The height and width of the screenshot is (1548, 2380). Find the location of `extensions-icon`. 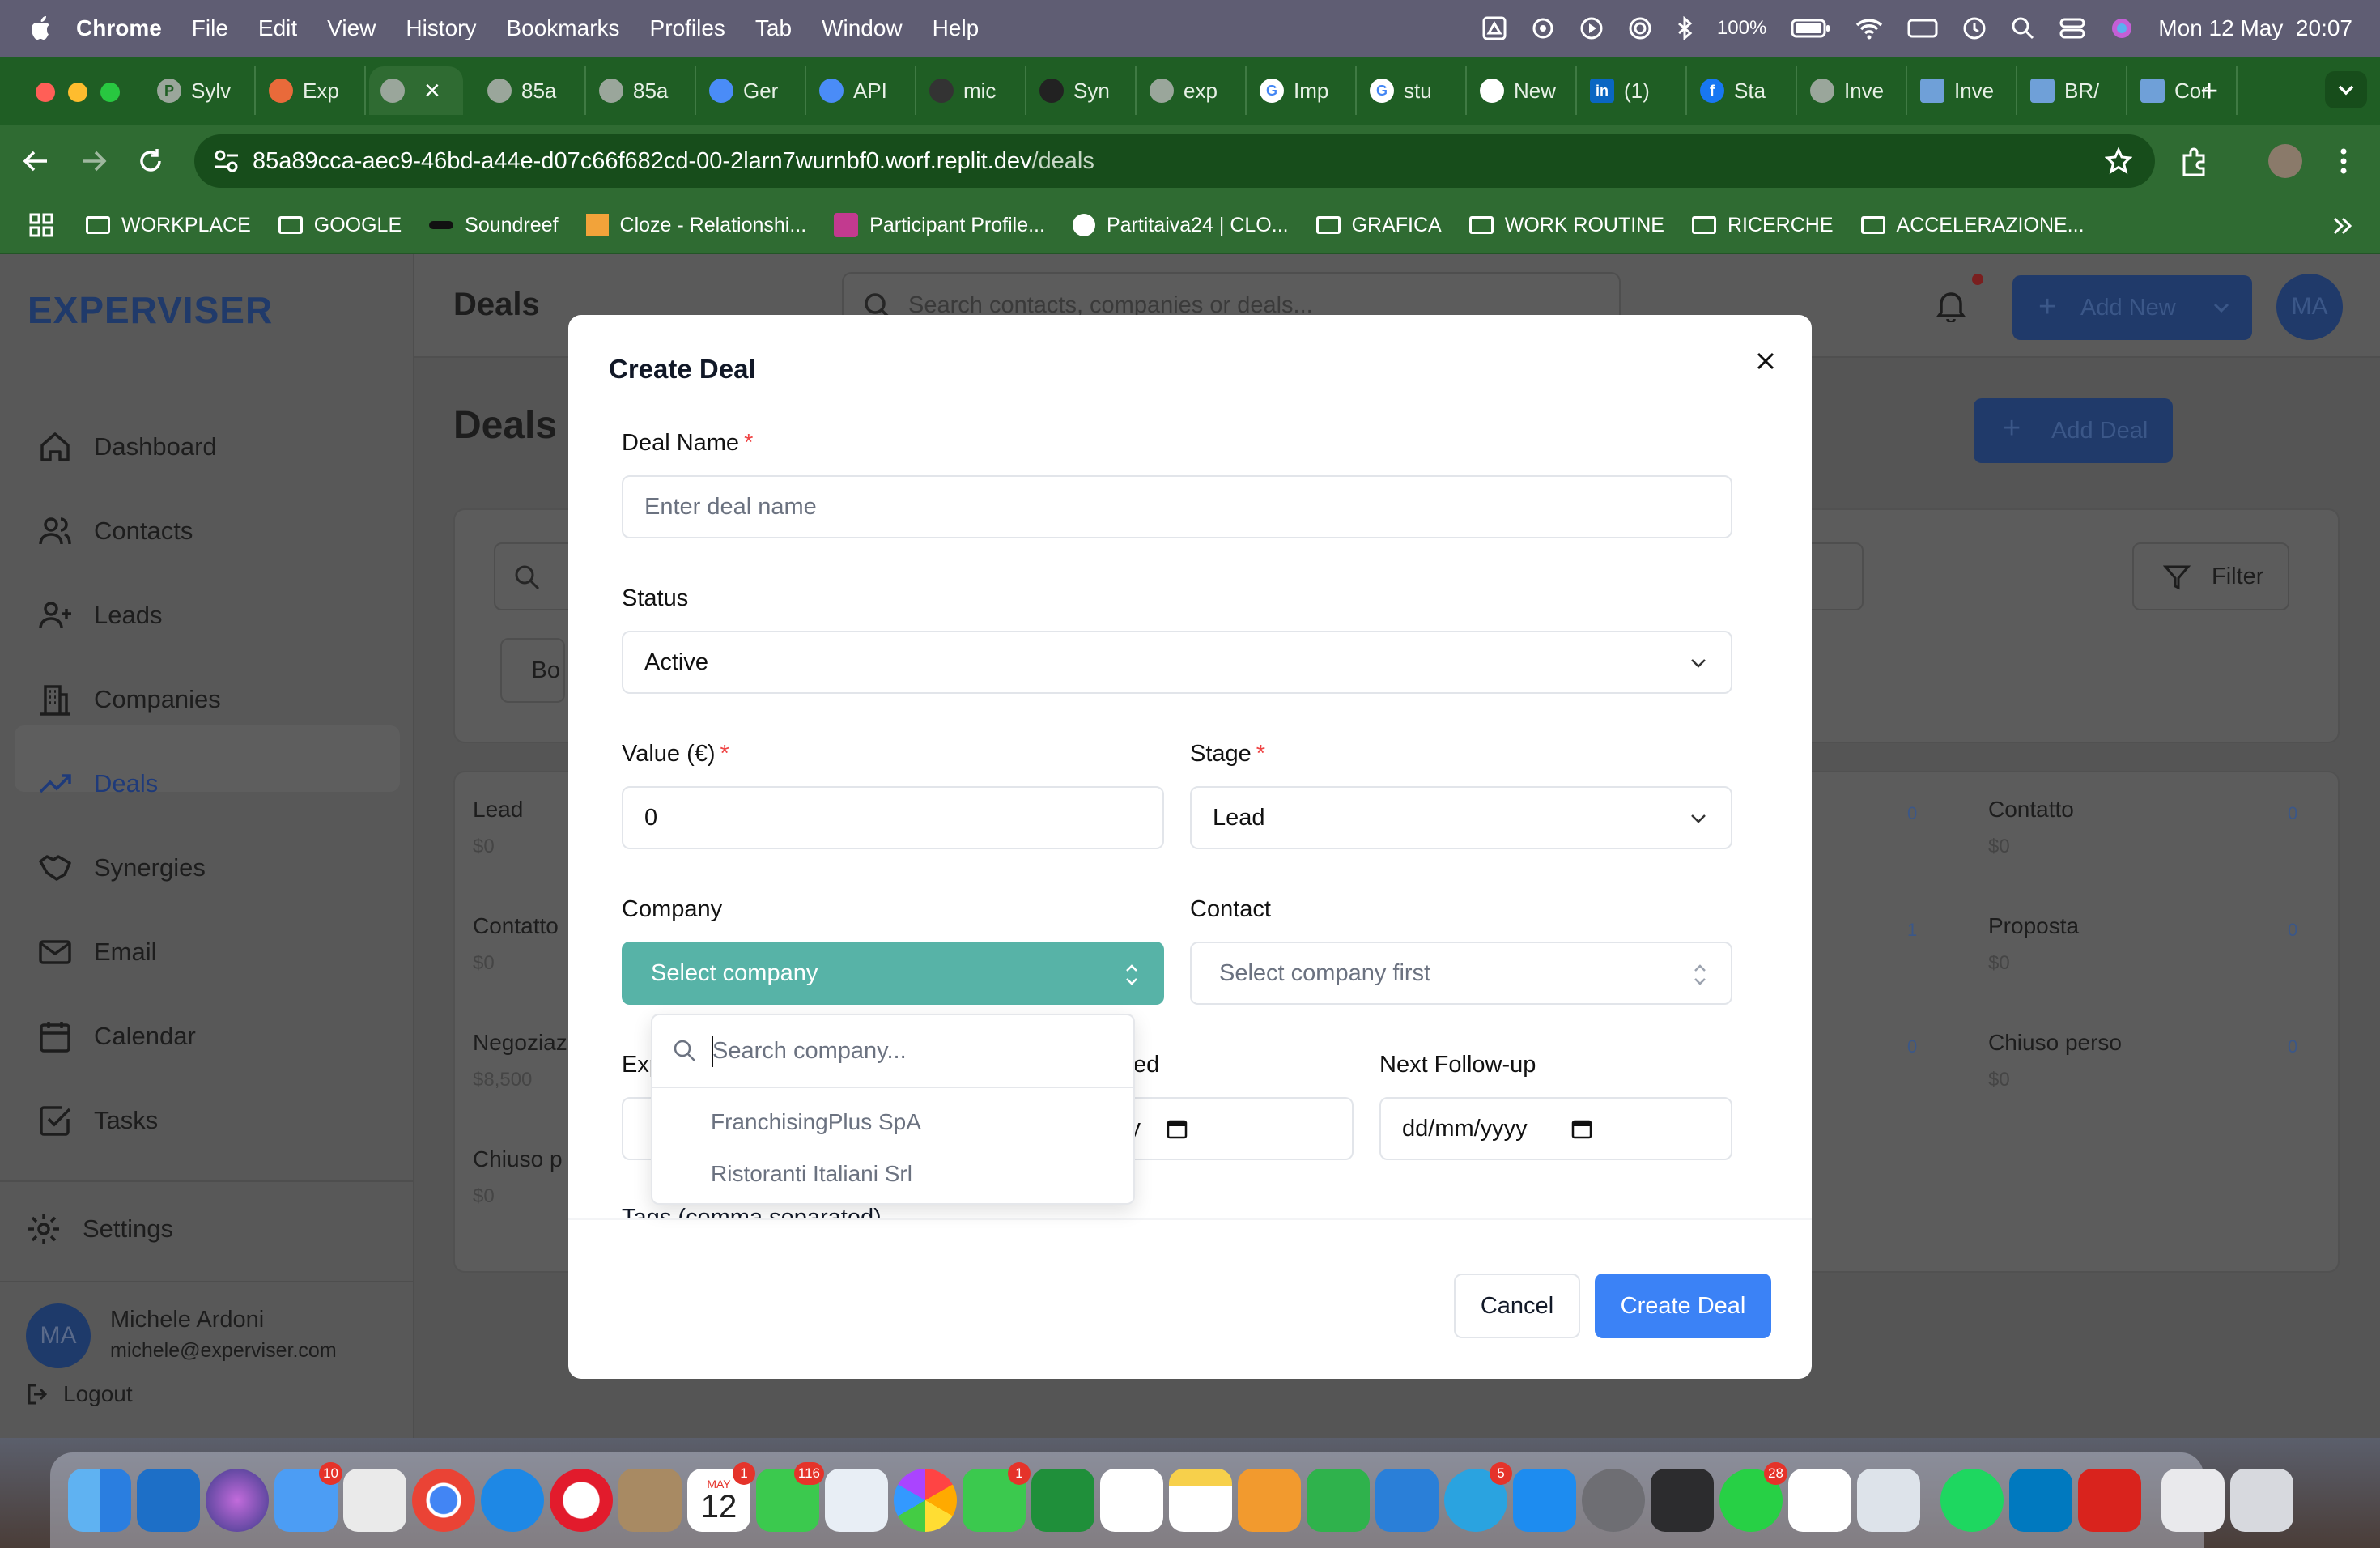

extensions-icon is located at coordinates (2193, 161).